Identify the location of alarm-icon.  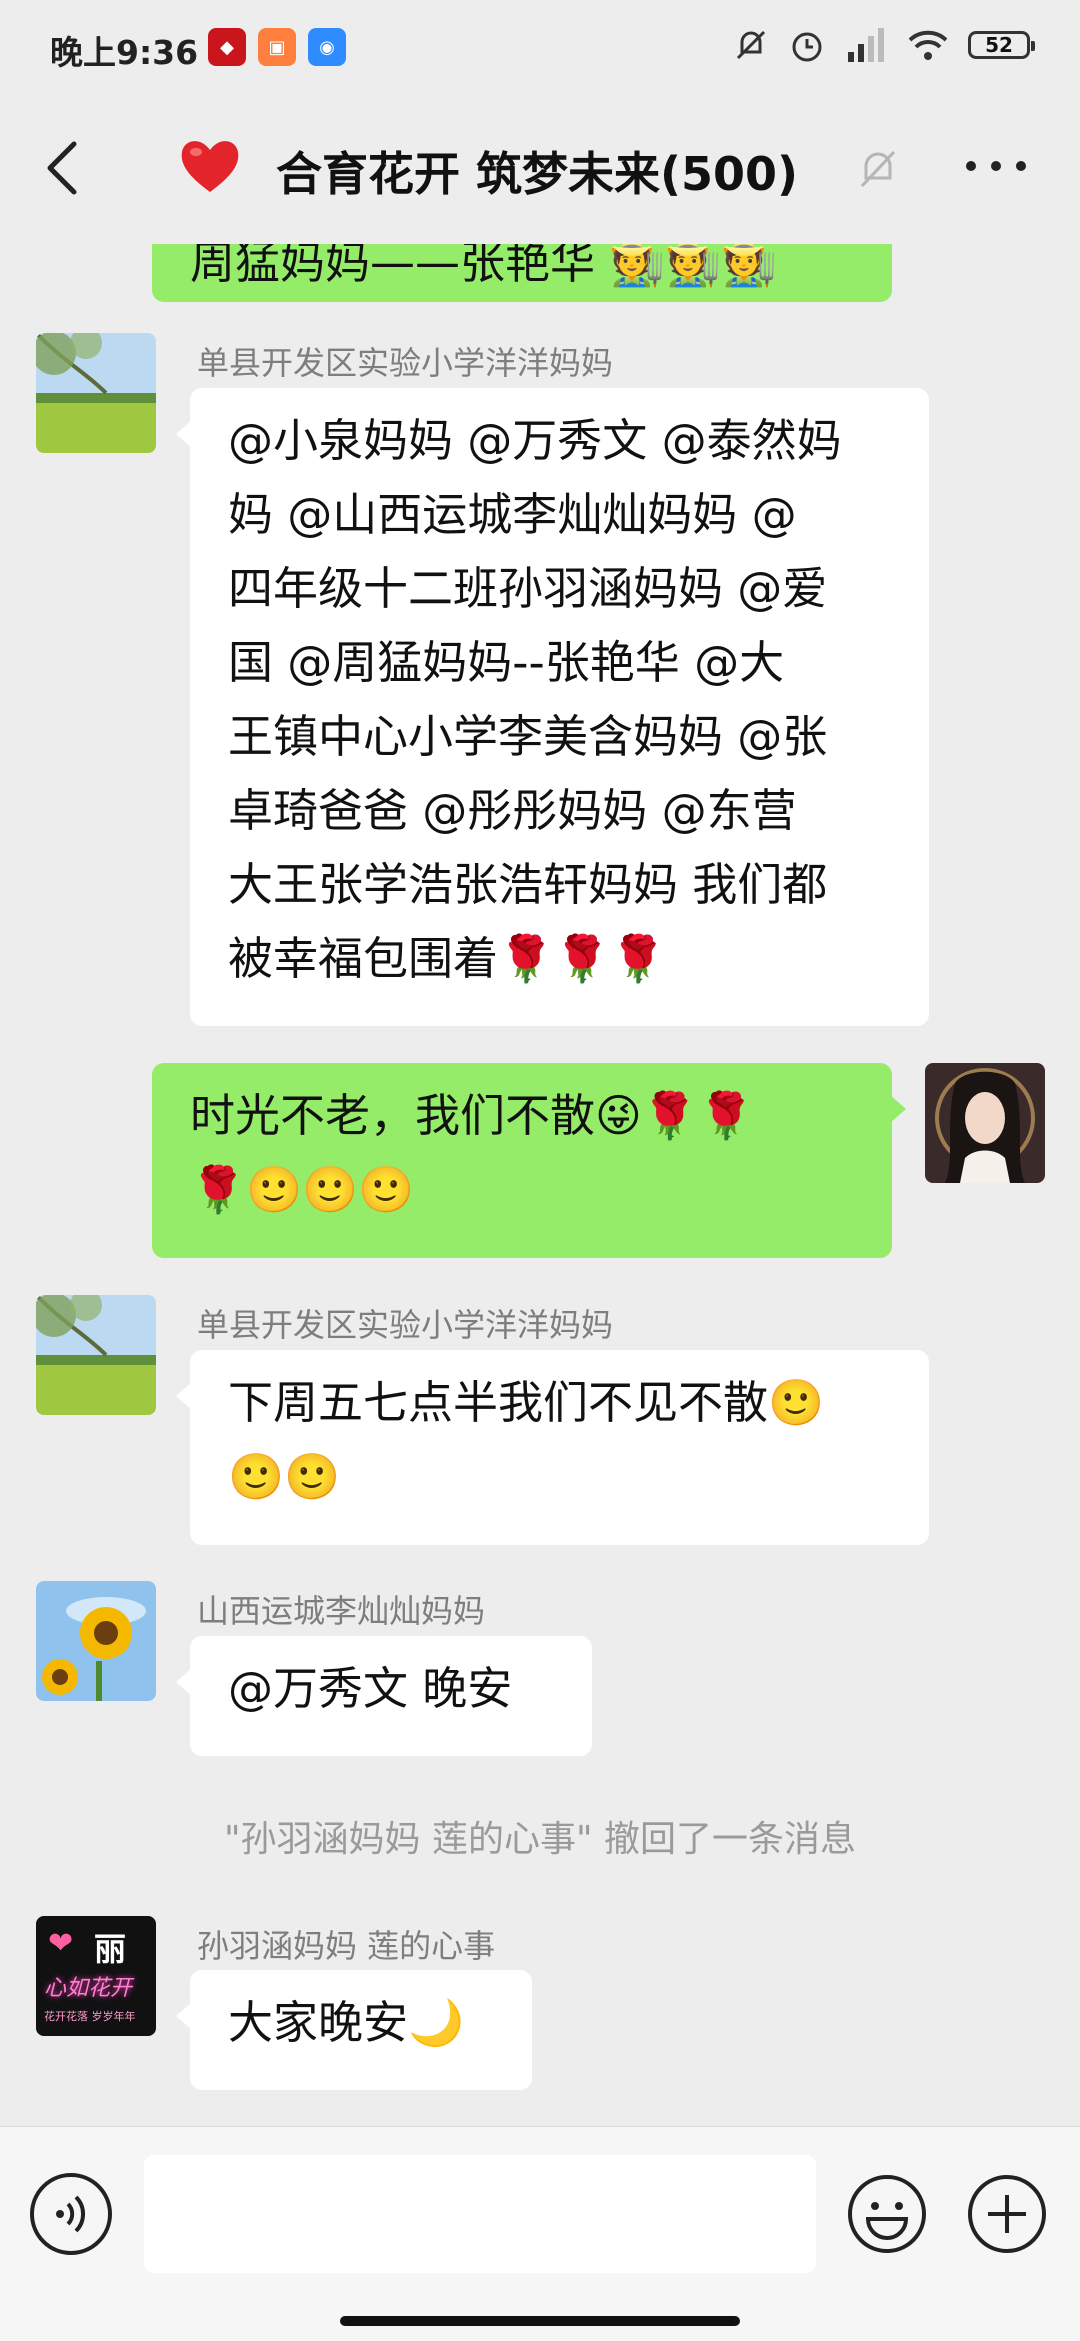
(807, 47).